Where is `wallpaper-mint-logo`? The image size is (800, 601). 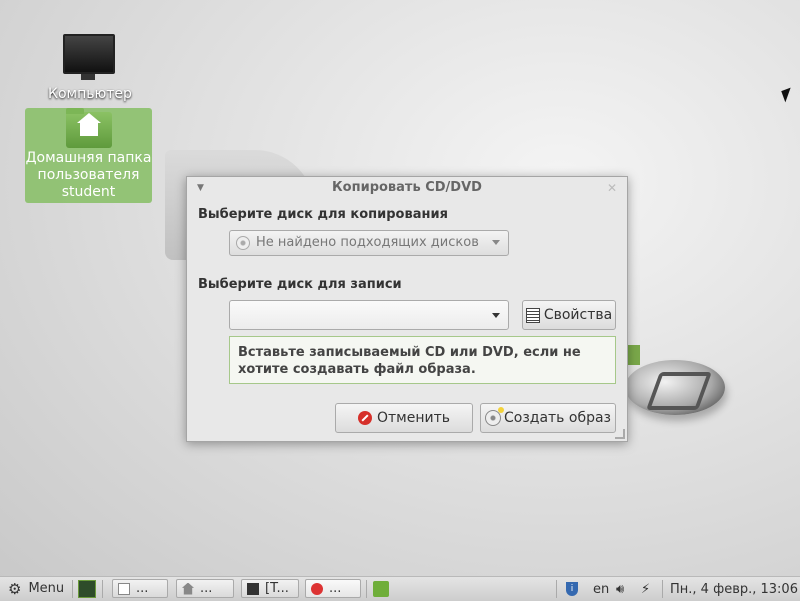 wallpaper-mint-logo is located at coordinates (675, 387).